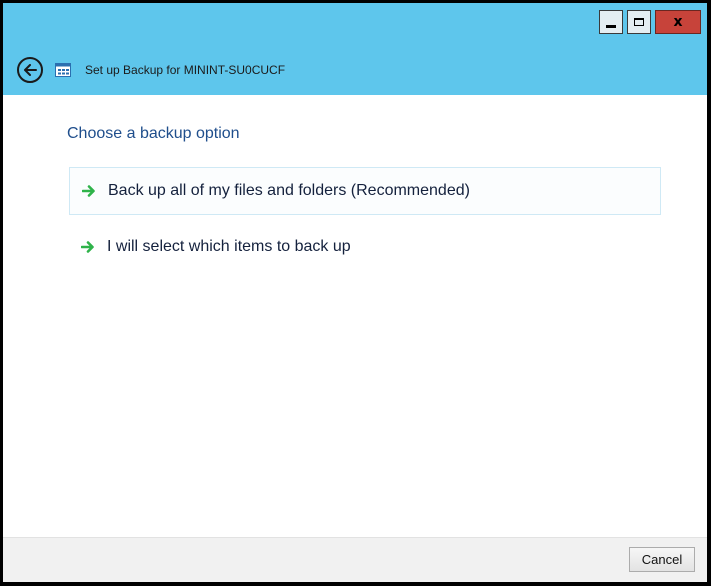 This screenshot has width=711, height=586. I want to click on option-label: I will select which items to back up, so click(229, 246).